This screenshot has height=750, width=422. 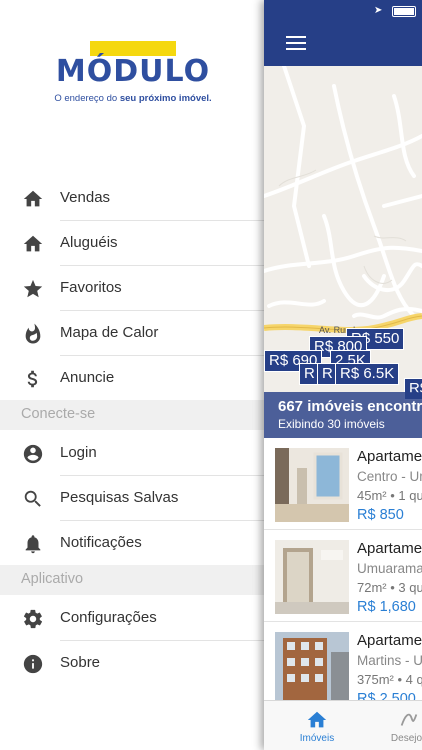 What do you see at coordinates (404, 11) in the screenshot?
I see `battery-icon` at bounding box center [404, 11].